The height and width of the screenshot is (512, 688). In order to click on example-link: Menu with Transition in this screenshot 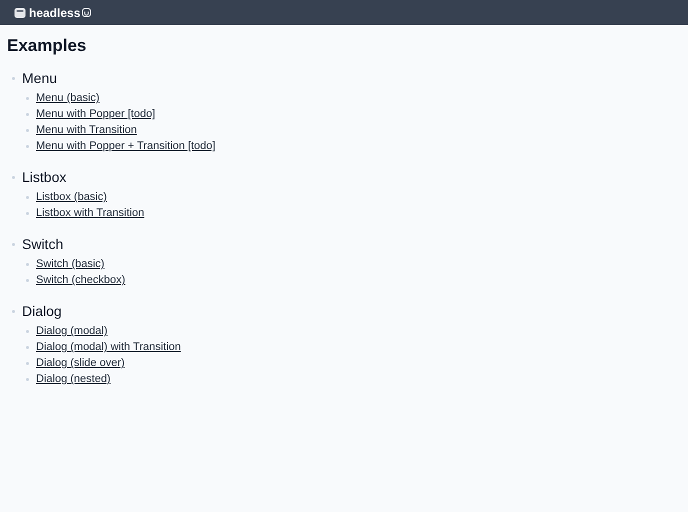, I will do `click(86, 130)`.